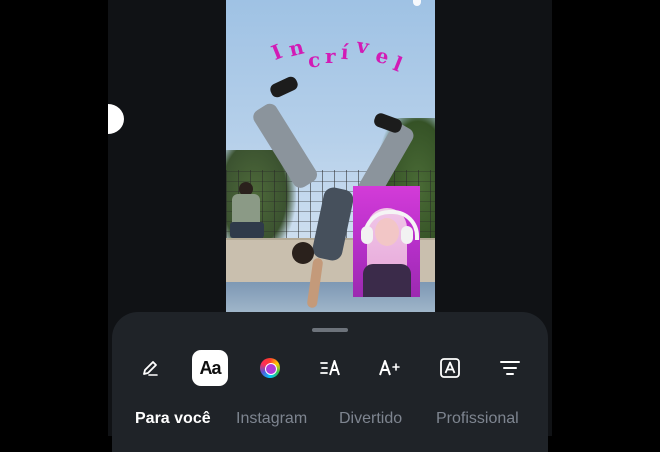 The height and width of the screenshot is (452, 660). Describe the element at coordinates (397, 64) in the screenshot. I see `sticker-letter: l` at that location.